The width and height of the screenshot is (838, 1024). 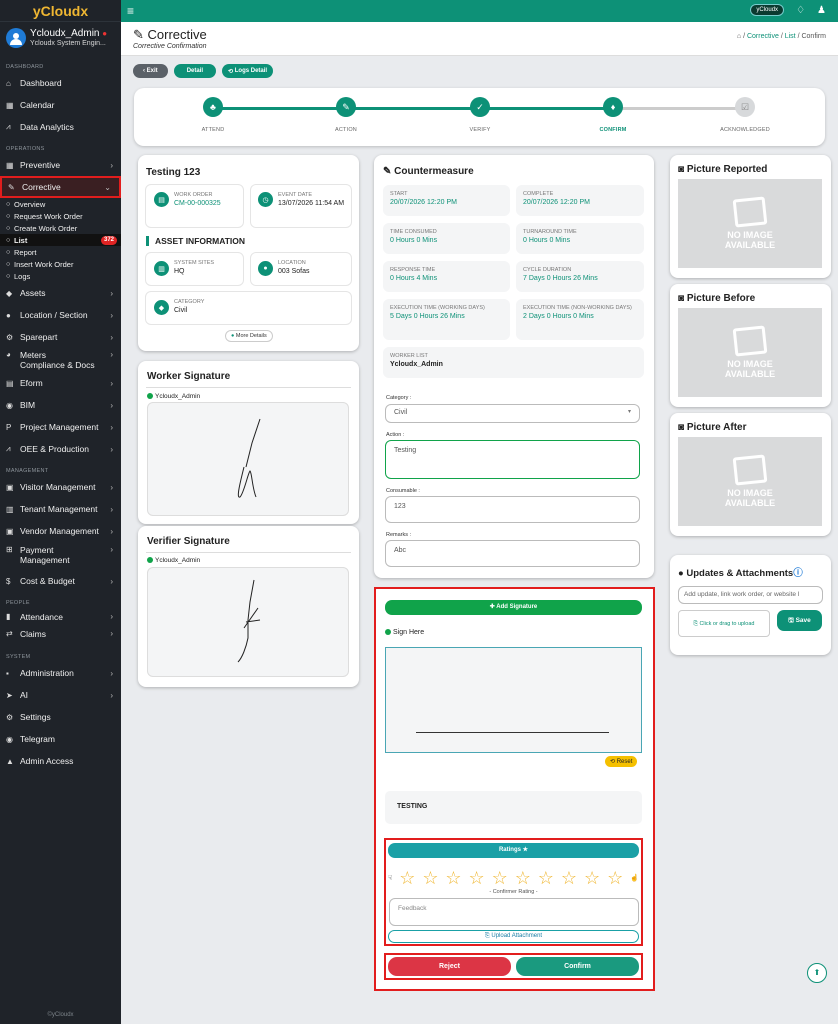 I want to click on step-confirm: ♦ CONFIRM, so click(x=613, y=115).